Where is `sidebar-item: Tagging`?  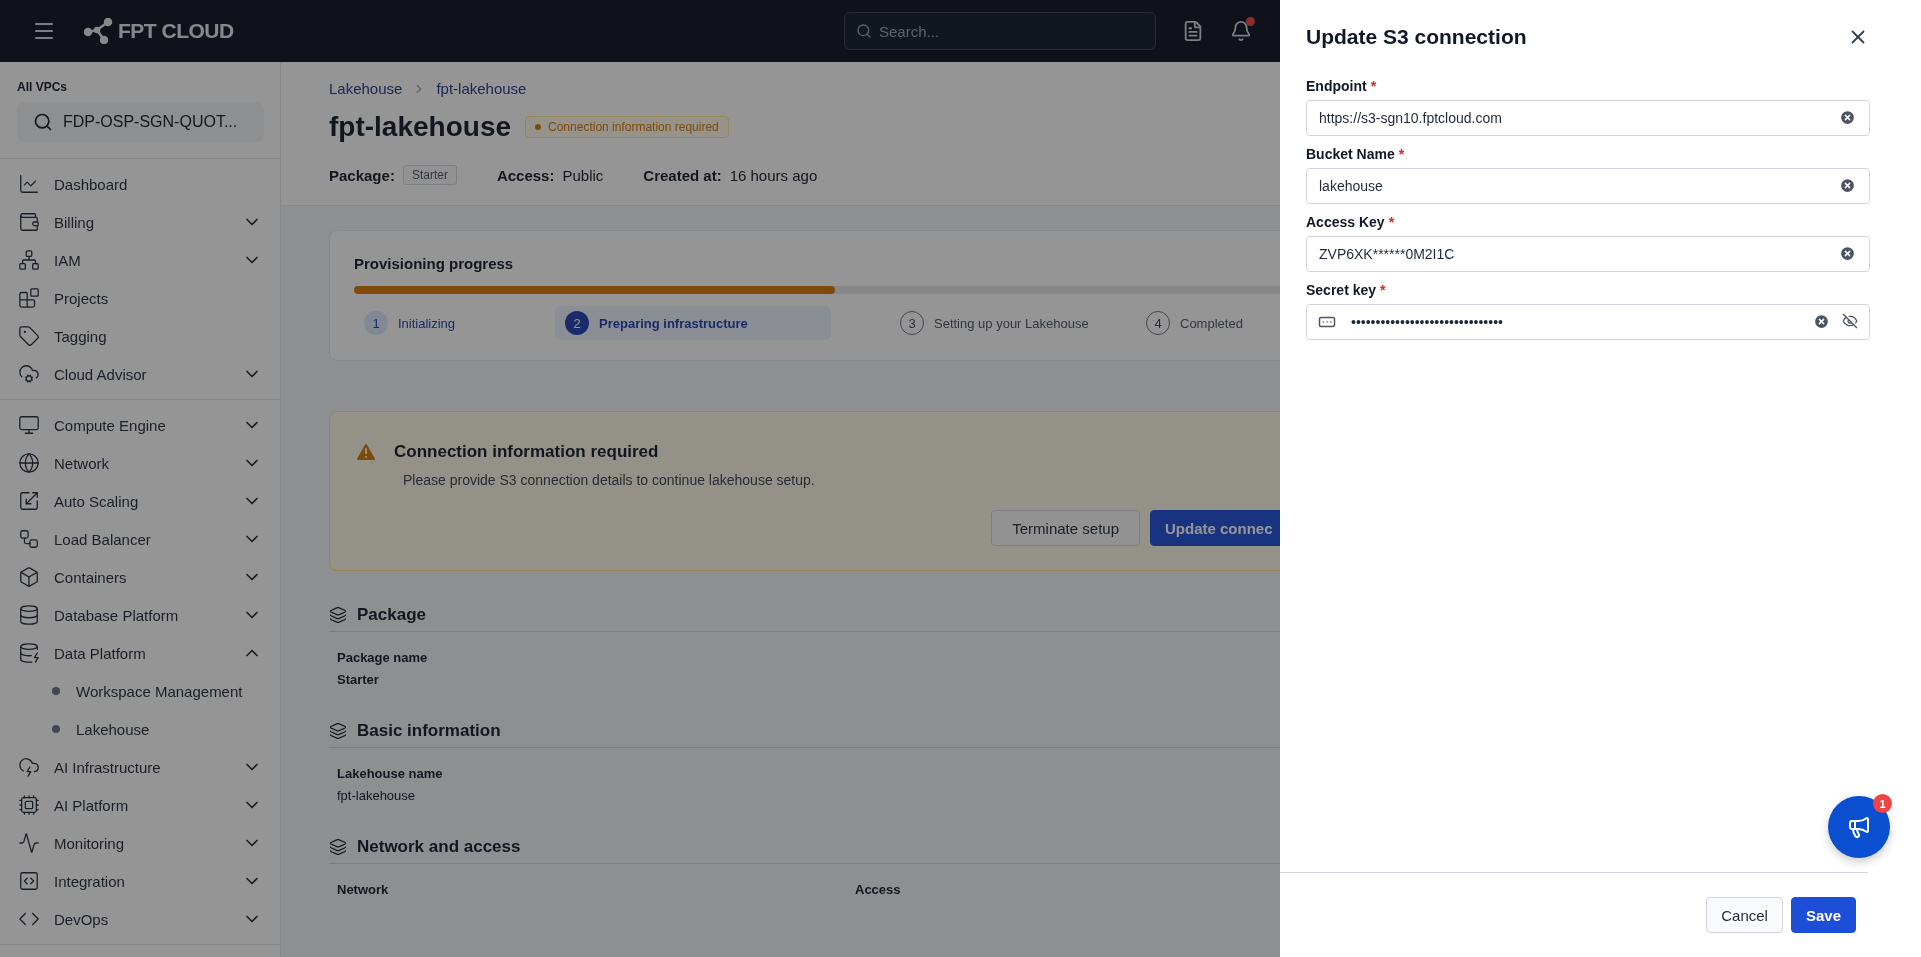 sidebar-item: Tagging is located at coordinates (140, 336).